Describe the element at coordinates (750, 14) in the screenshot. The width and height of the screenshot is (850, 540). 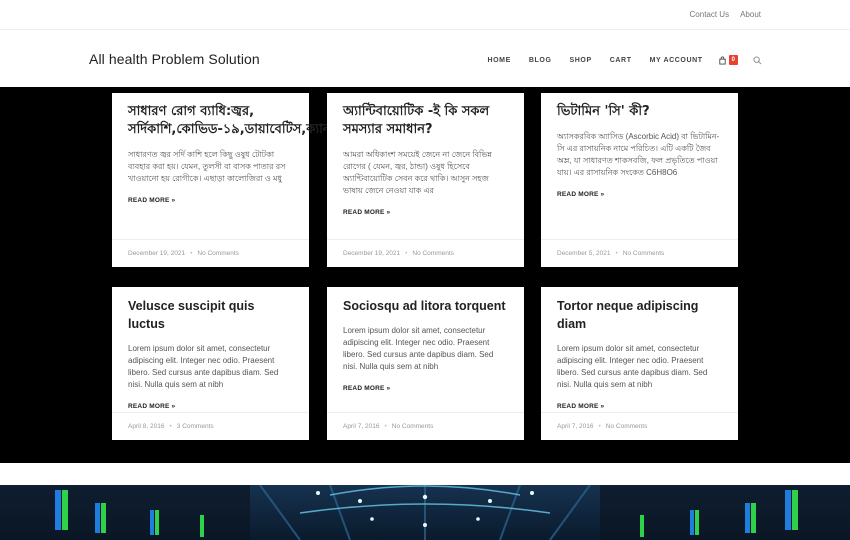
I see `about-link: About` at that location.